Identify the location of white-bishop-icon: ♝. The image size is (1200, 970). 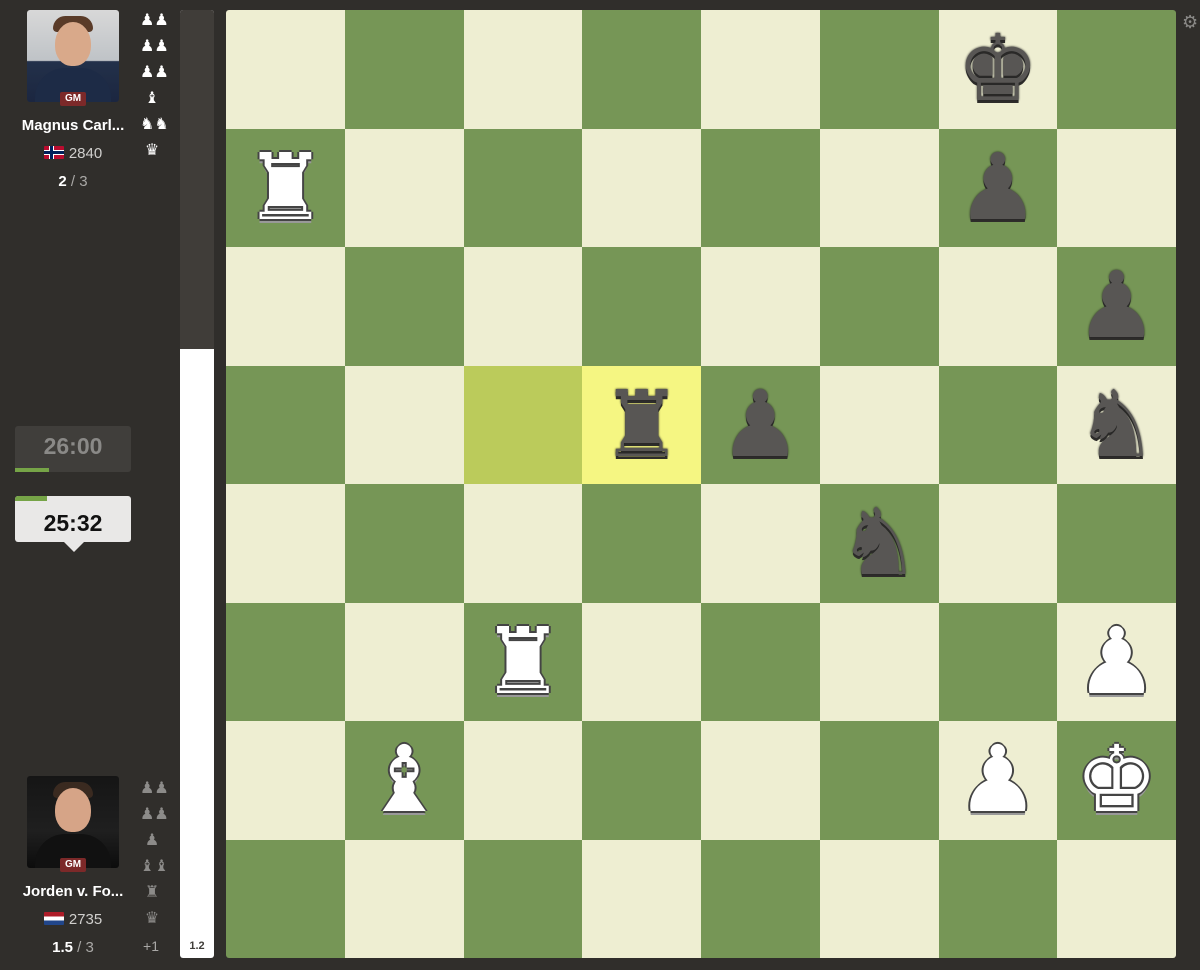
(404, 780).